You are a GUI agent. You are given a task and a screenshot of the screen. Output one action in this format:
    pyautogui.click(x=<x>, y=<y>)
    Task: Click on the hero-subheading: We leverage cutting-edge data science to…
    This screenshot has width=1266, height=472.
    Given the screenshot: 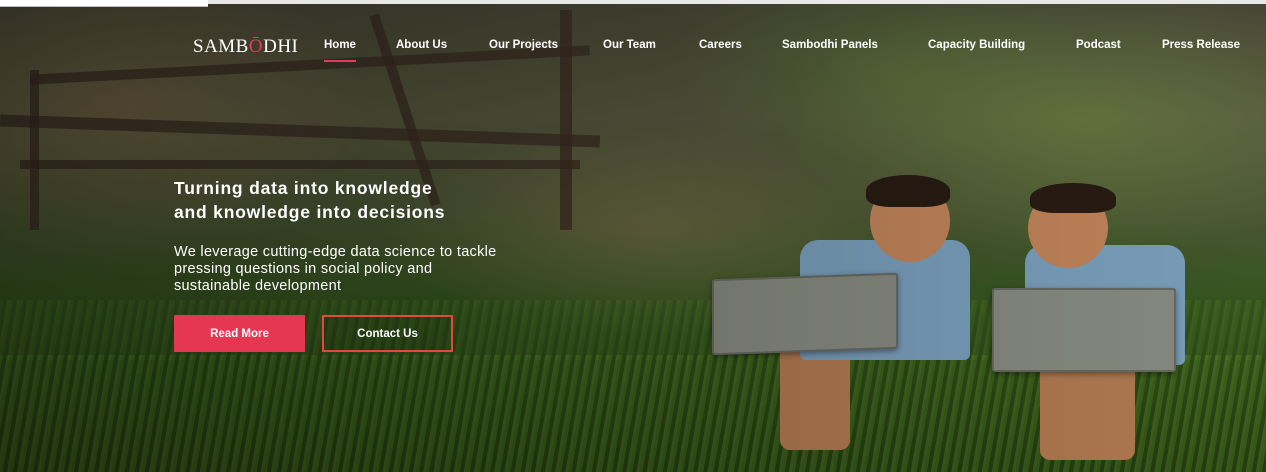 What is the action you would take?
    pyautogui.click(x=409, y=269)
    